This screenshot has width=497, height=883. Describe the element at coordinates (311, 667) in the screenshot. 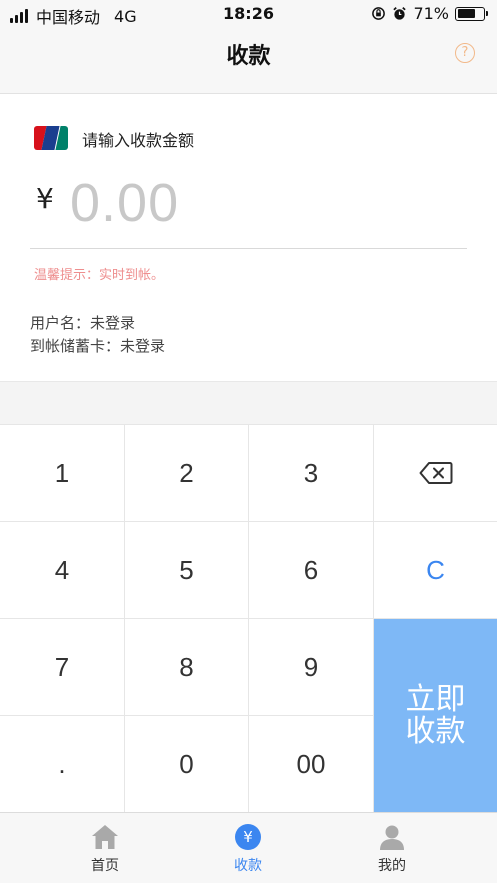

I see `key-9: 9` at that location.